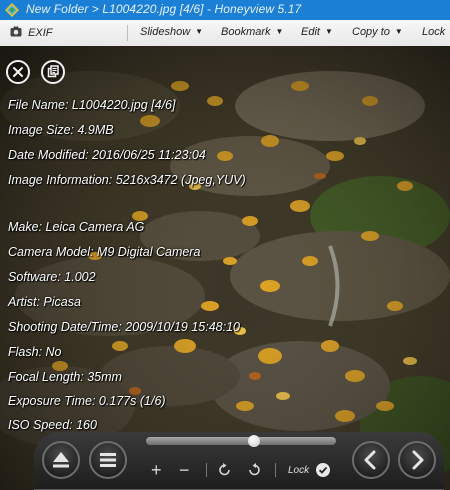 The width and height of the screenshot is (450, 490). I want to click on exif-exposure-time: Exposure Time: 0.177s (1/6), so click(87, 401).